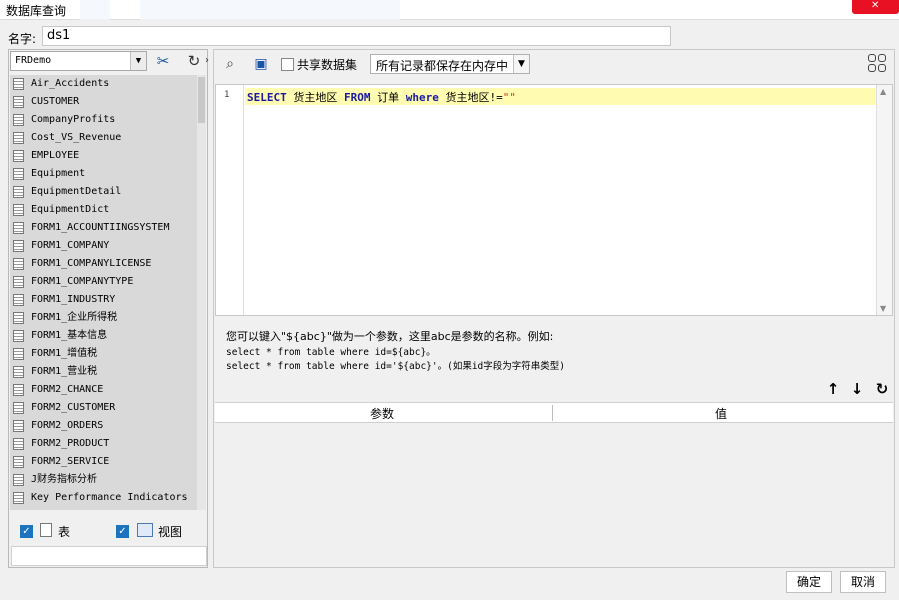 This screenshot has height=600, width=899. Describe the element at coordinates (108, 498) in the screenshot. I see `table-list-item: Key Performance Indicators` at that location.